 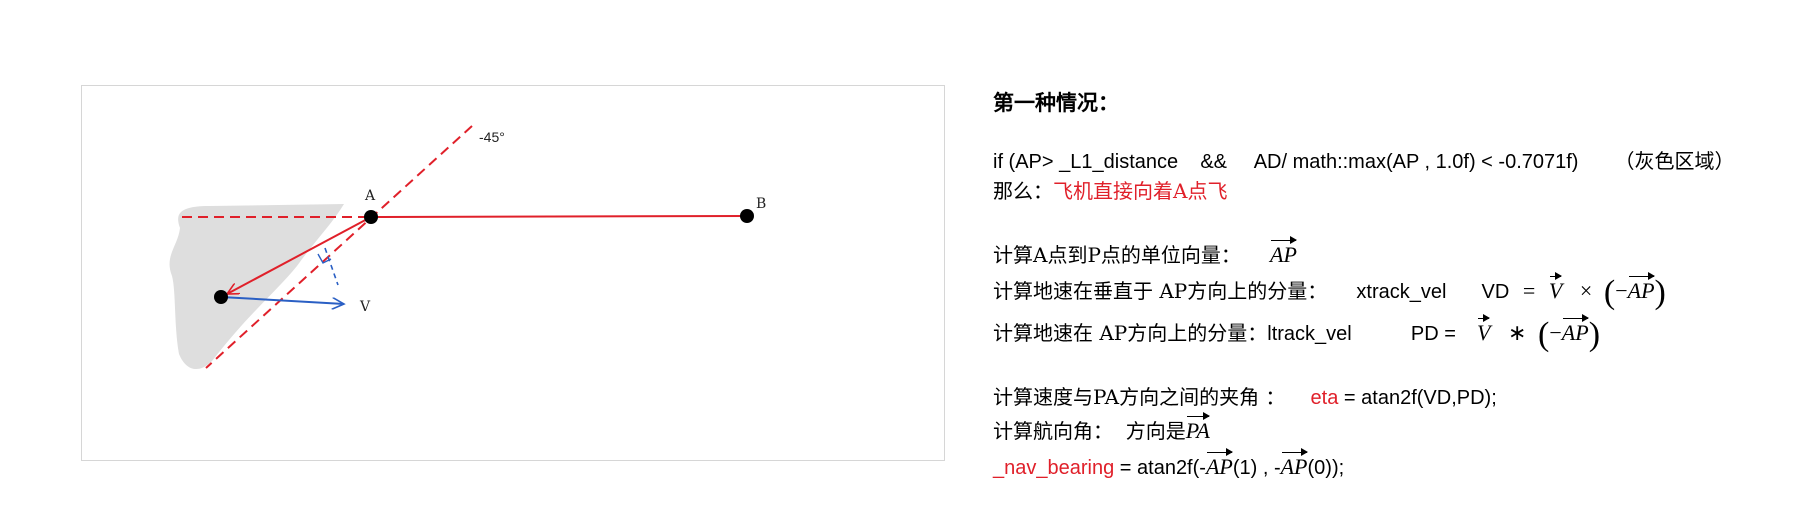 I want to click on vector-ap-ltrack: AP, so click(x=1575, y=330).